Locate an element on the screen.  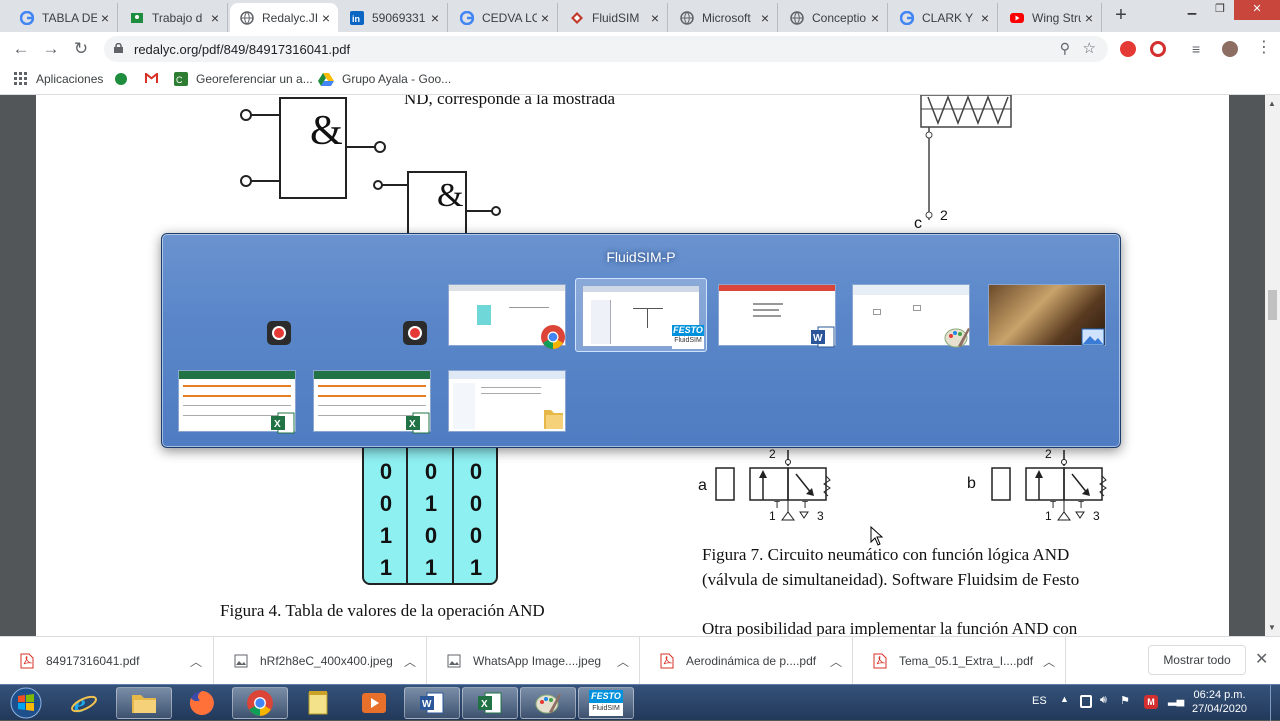
image-icon is located at coordinates (454, 661).